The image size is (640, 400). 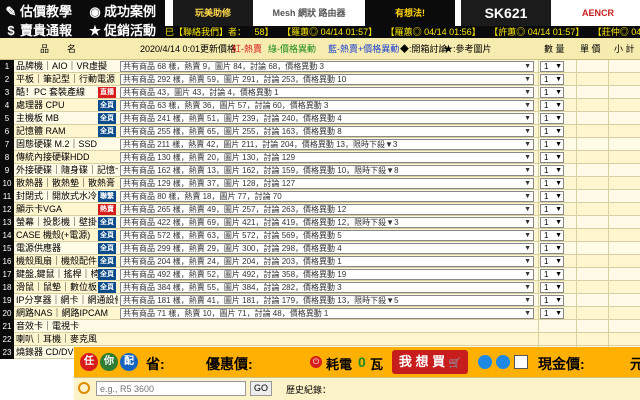 I want to click on category-link: 處理器 CPU 全頁, so click(x=67, y=105).